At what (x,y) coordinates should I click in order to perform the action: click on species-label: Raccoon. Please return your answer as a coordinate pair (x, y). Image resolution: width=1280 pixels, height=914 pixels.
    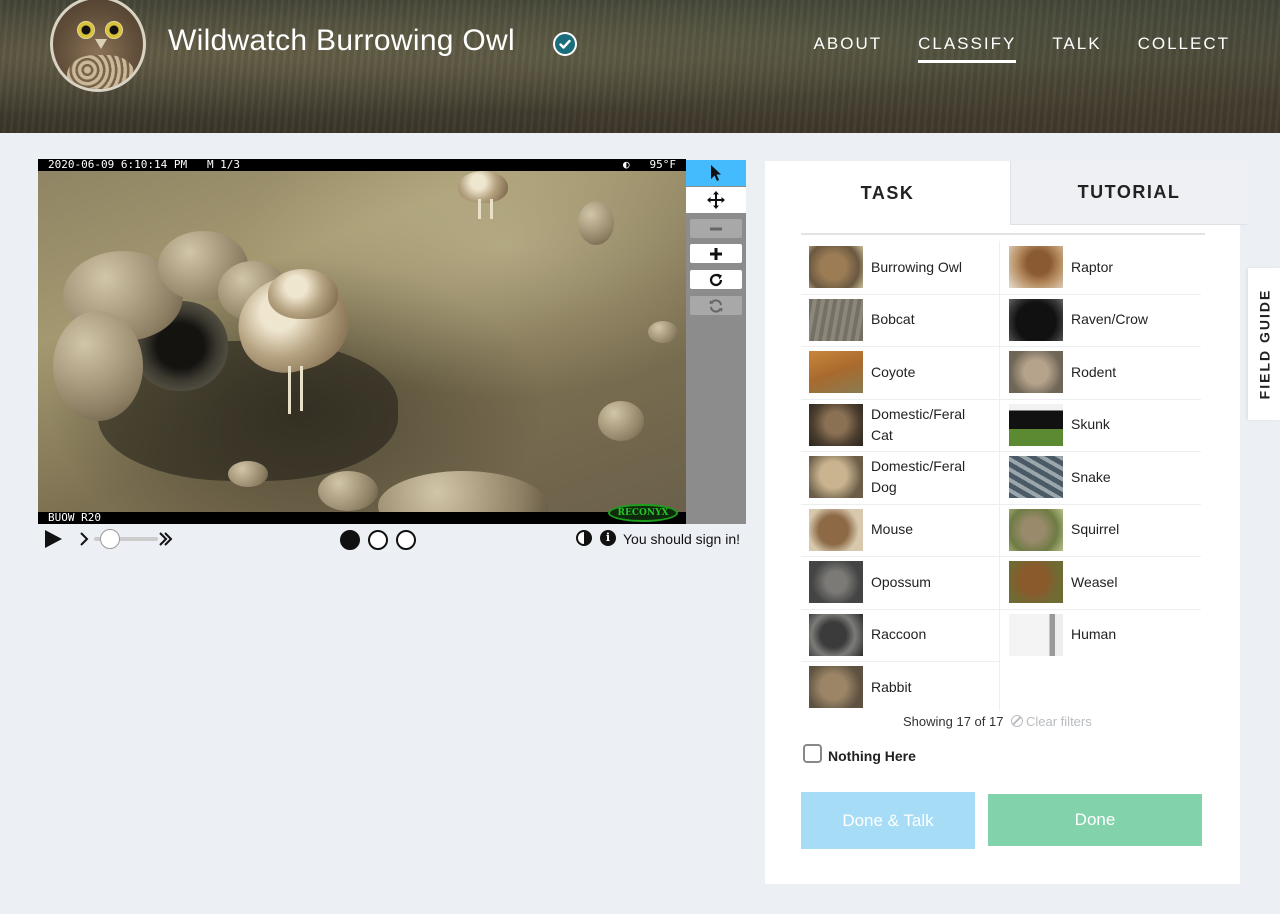
    Looking at the image, I should click on (899, 634).